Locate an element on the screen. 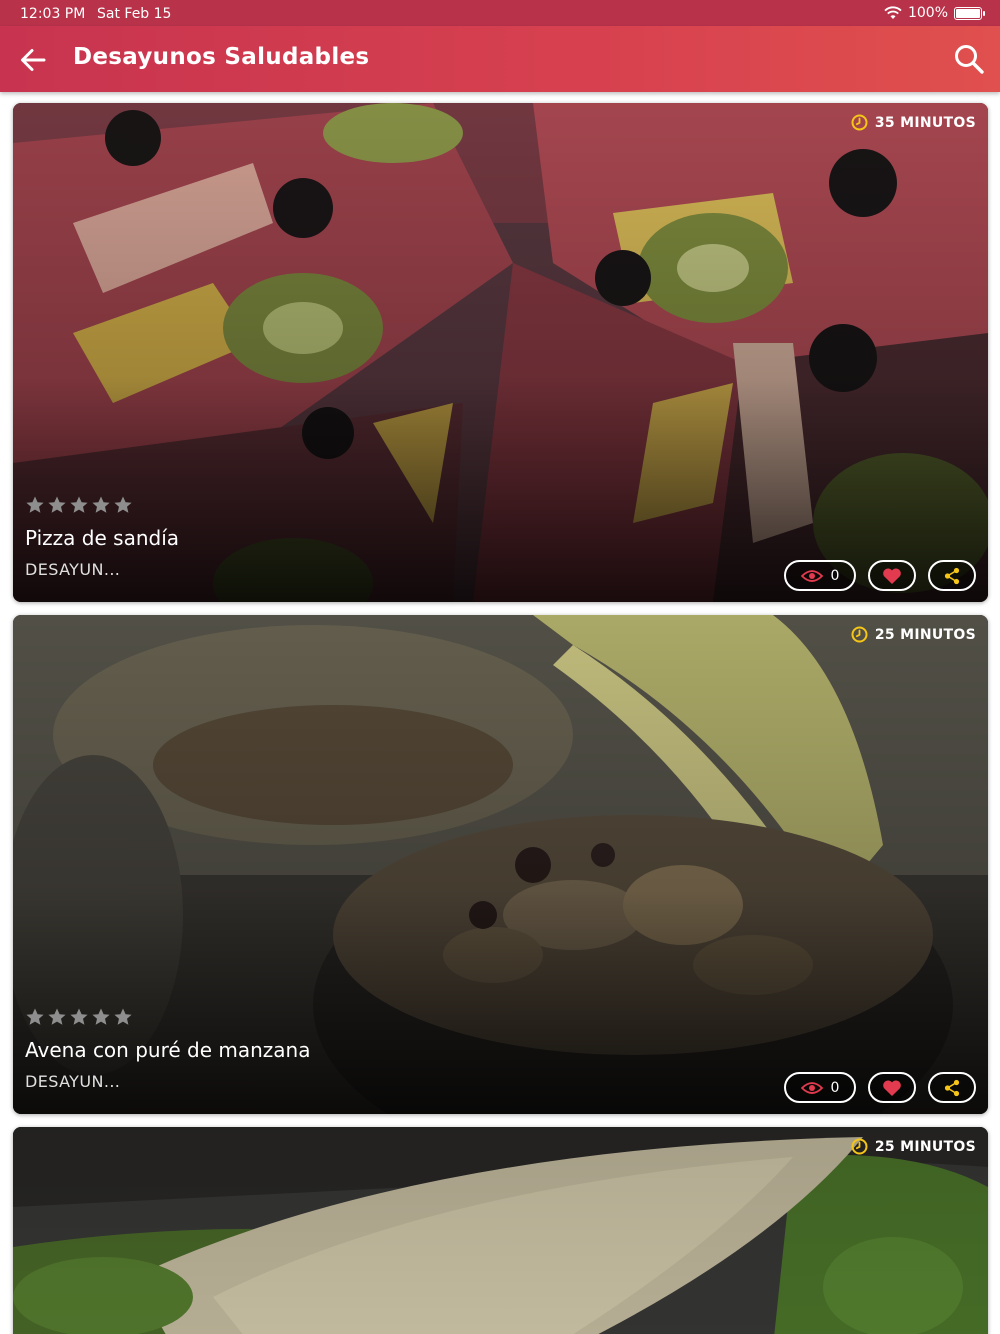 This screenshot has height=1334, width=1000. recipe-title: Avena con puré de manzana is located at coordinates (168, 1050).